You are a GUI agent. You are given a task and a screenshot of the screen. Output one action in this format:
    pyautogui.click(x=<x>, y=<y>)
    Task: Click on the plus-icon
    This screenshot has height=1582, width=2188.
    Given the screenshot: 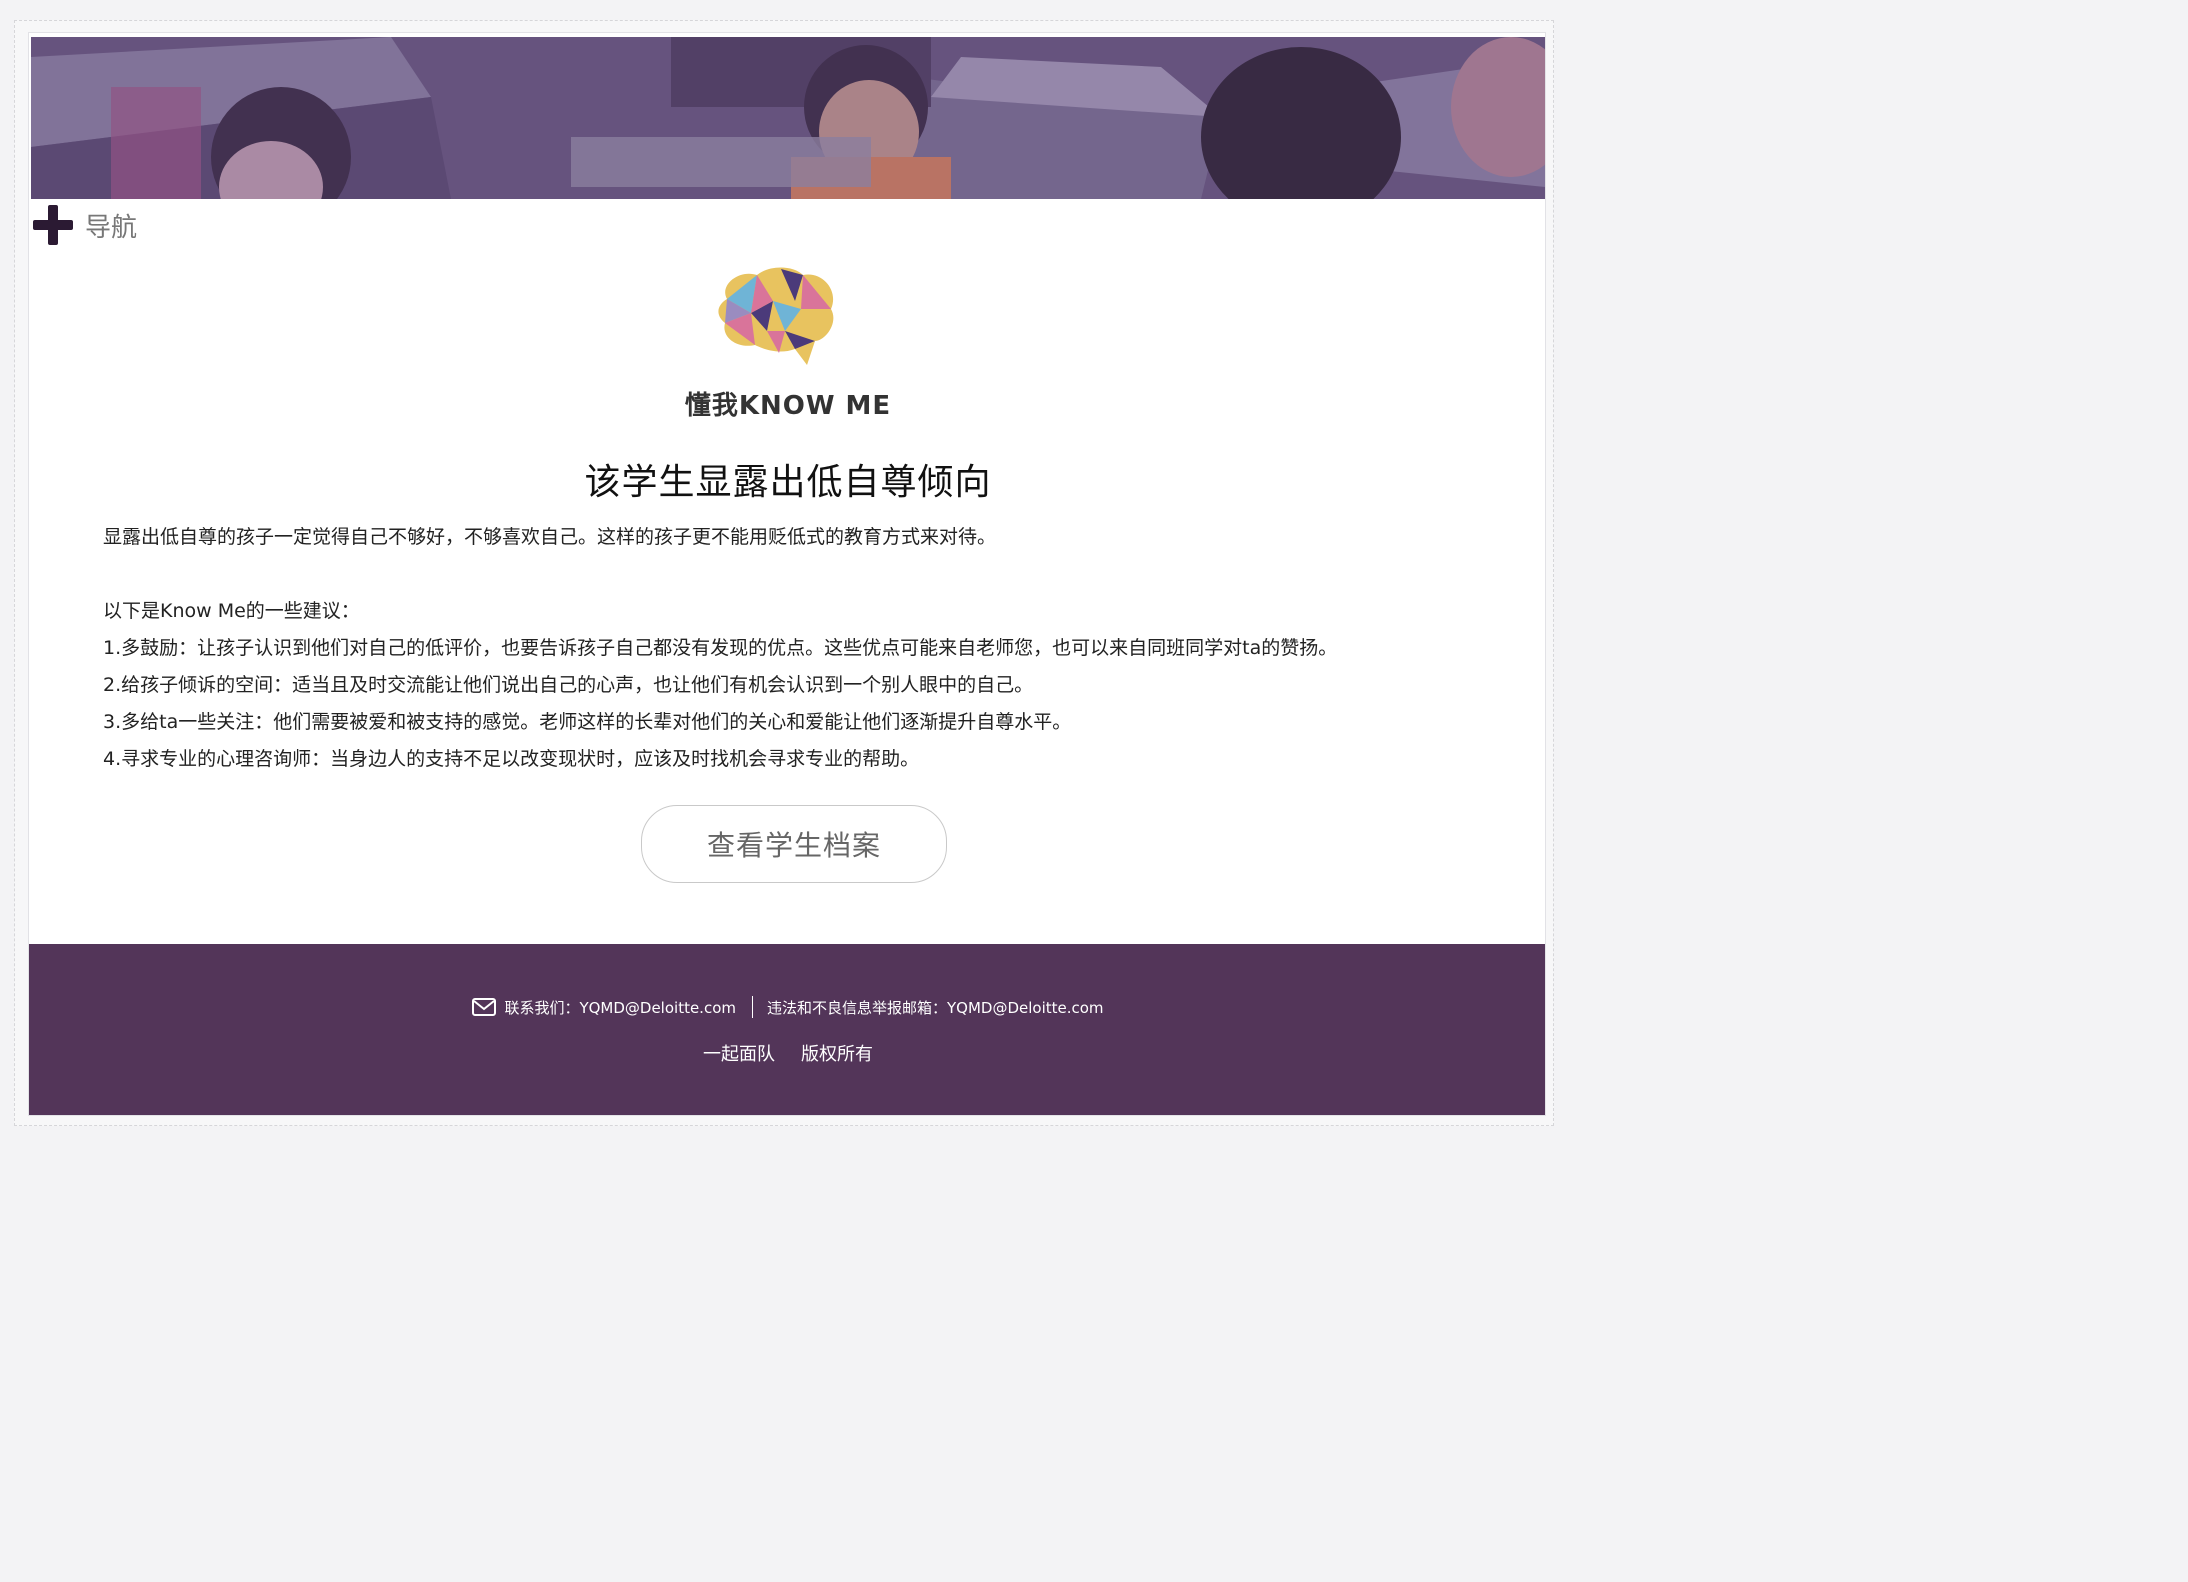 What is the action you would take?
    pyautogui.click(x=53, y=225)
    